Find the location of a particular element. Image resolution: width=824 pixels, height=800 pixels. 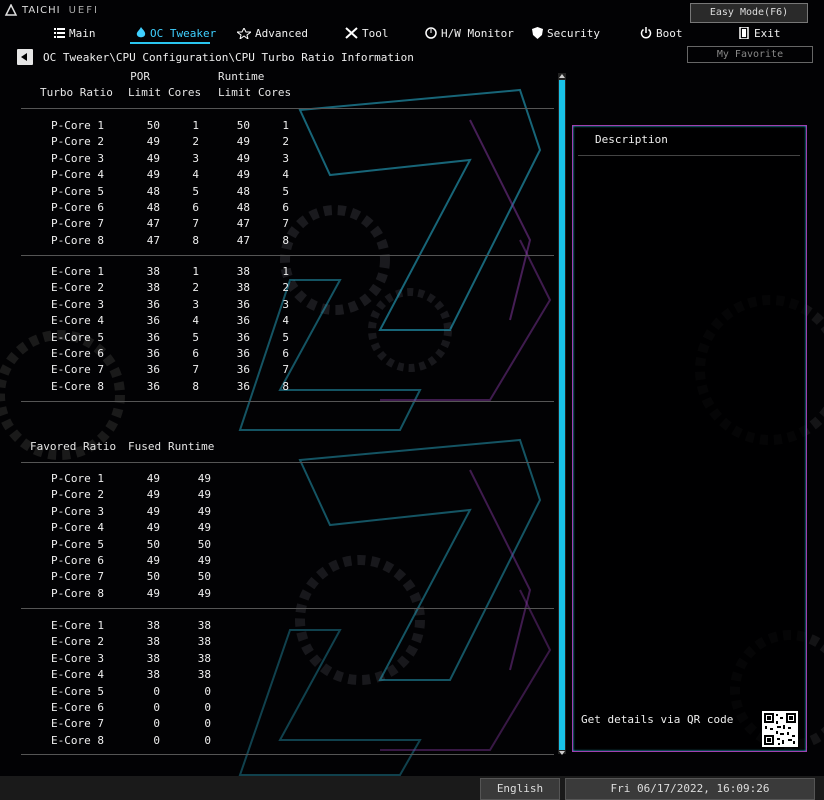

por-cores-value: 1 is located at coordinates (195, 125).